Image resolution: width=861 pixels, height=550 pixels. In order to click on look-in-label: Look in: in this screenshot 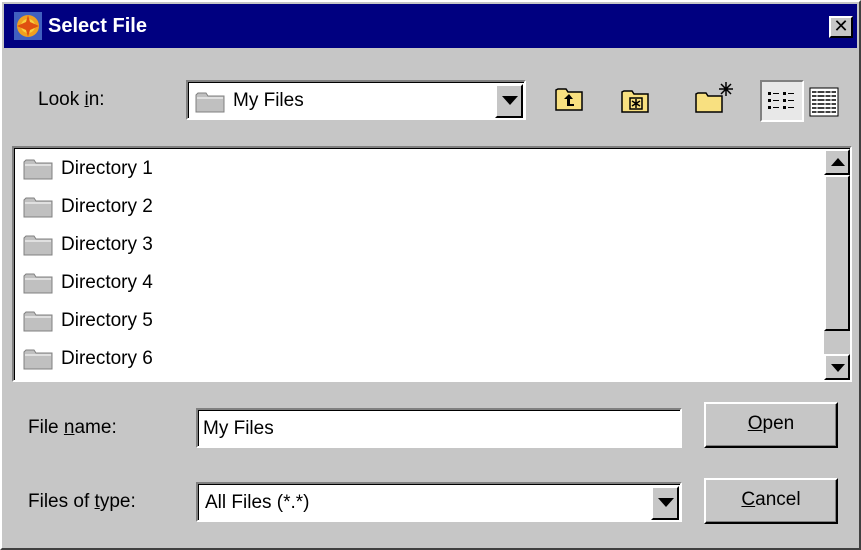, I will do `click(71, 100)`.